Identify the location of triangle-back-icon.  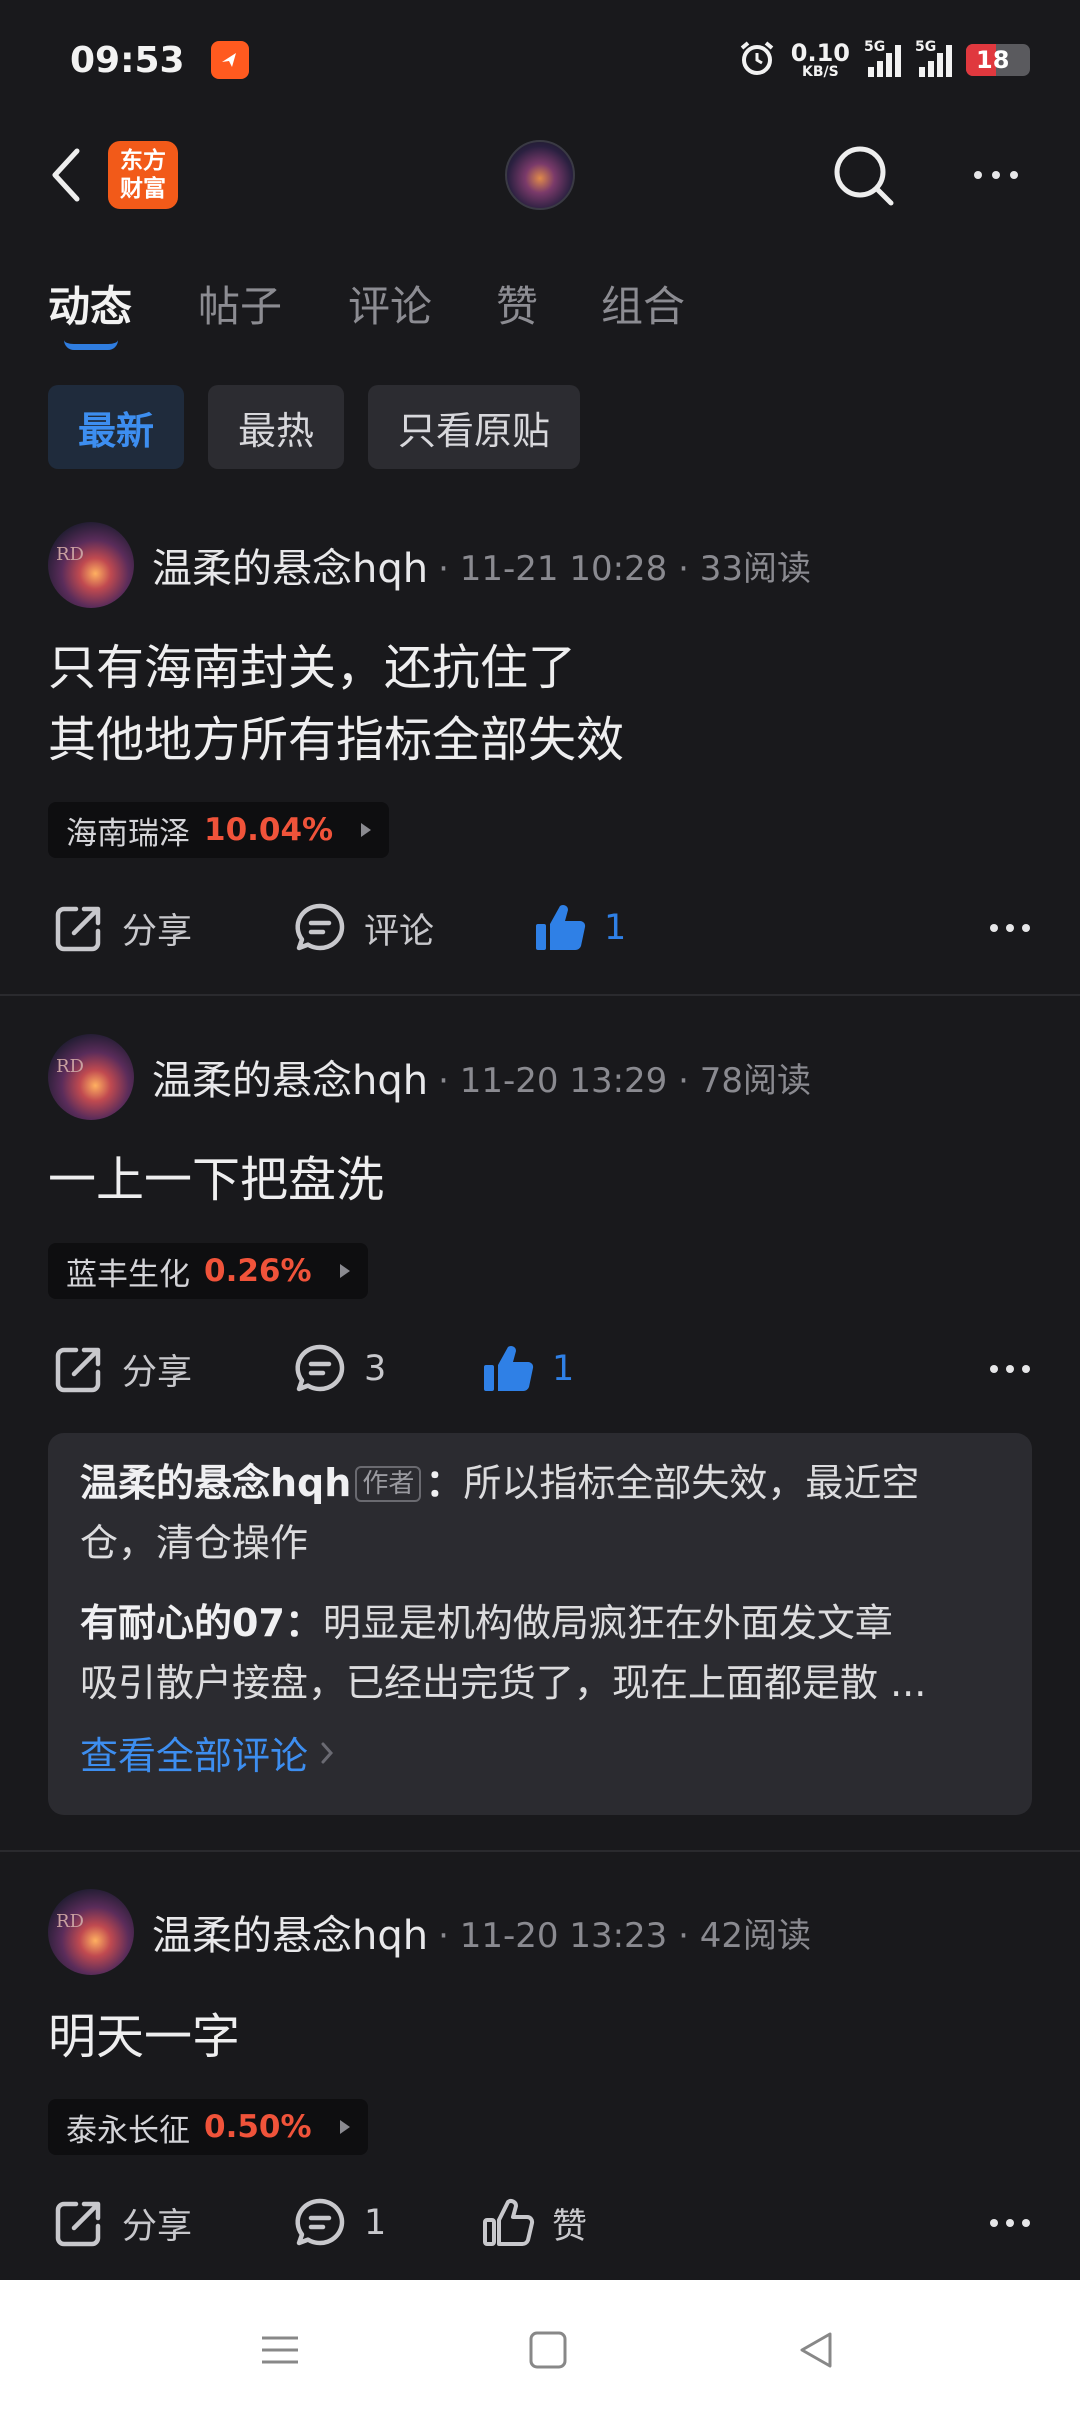
(816, 2350).